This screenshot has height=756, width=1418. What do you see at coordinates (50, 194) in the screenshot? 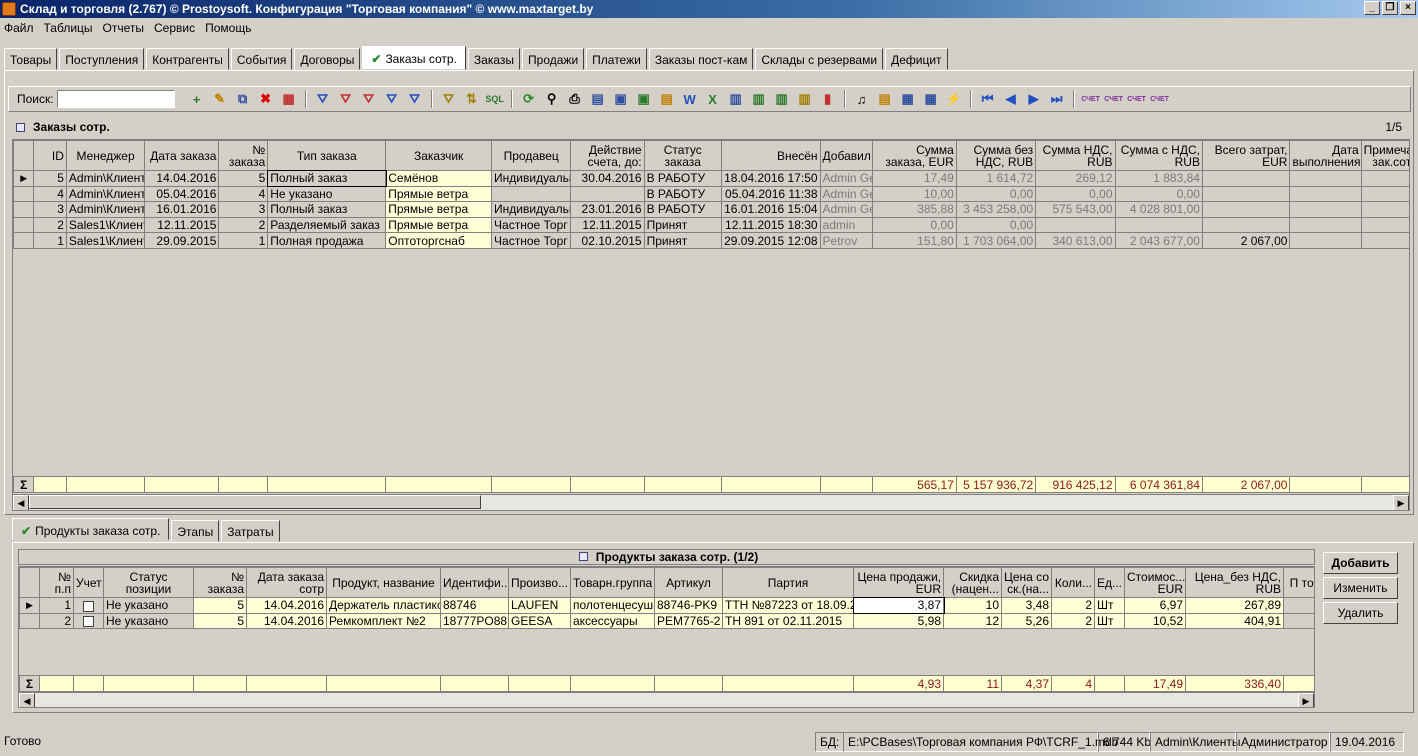
I see `table-cell: 4` at bounding box center [50, 194].